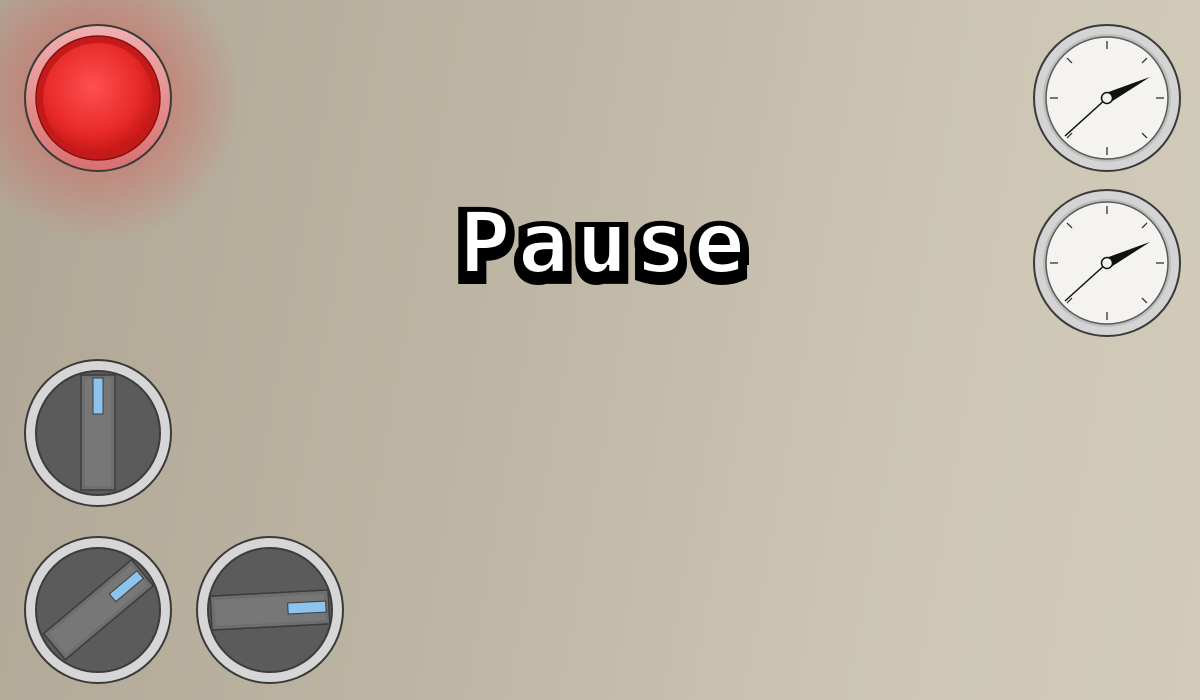 The image size is (1200, 700). What do you see at coordinates (606, 243) in the screenshot?
I see `pause-title-text: Pause` at bounding box center [606, 243].